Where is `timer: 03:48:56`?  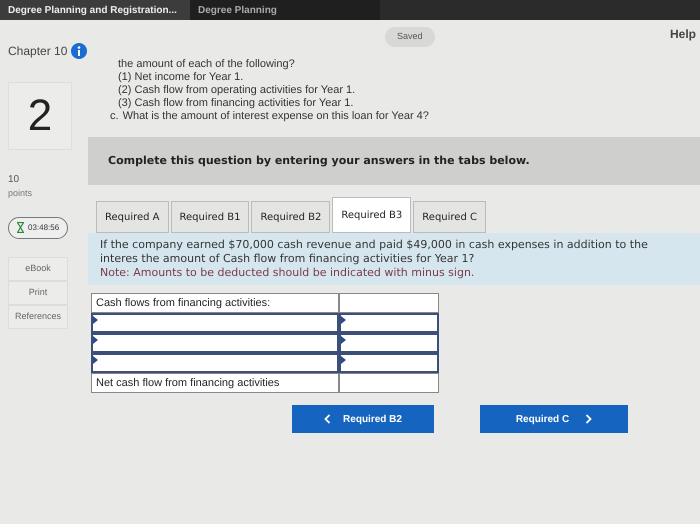
timer: 03:48:56 is located at coordinates (38, 227).